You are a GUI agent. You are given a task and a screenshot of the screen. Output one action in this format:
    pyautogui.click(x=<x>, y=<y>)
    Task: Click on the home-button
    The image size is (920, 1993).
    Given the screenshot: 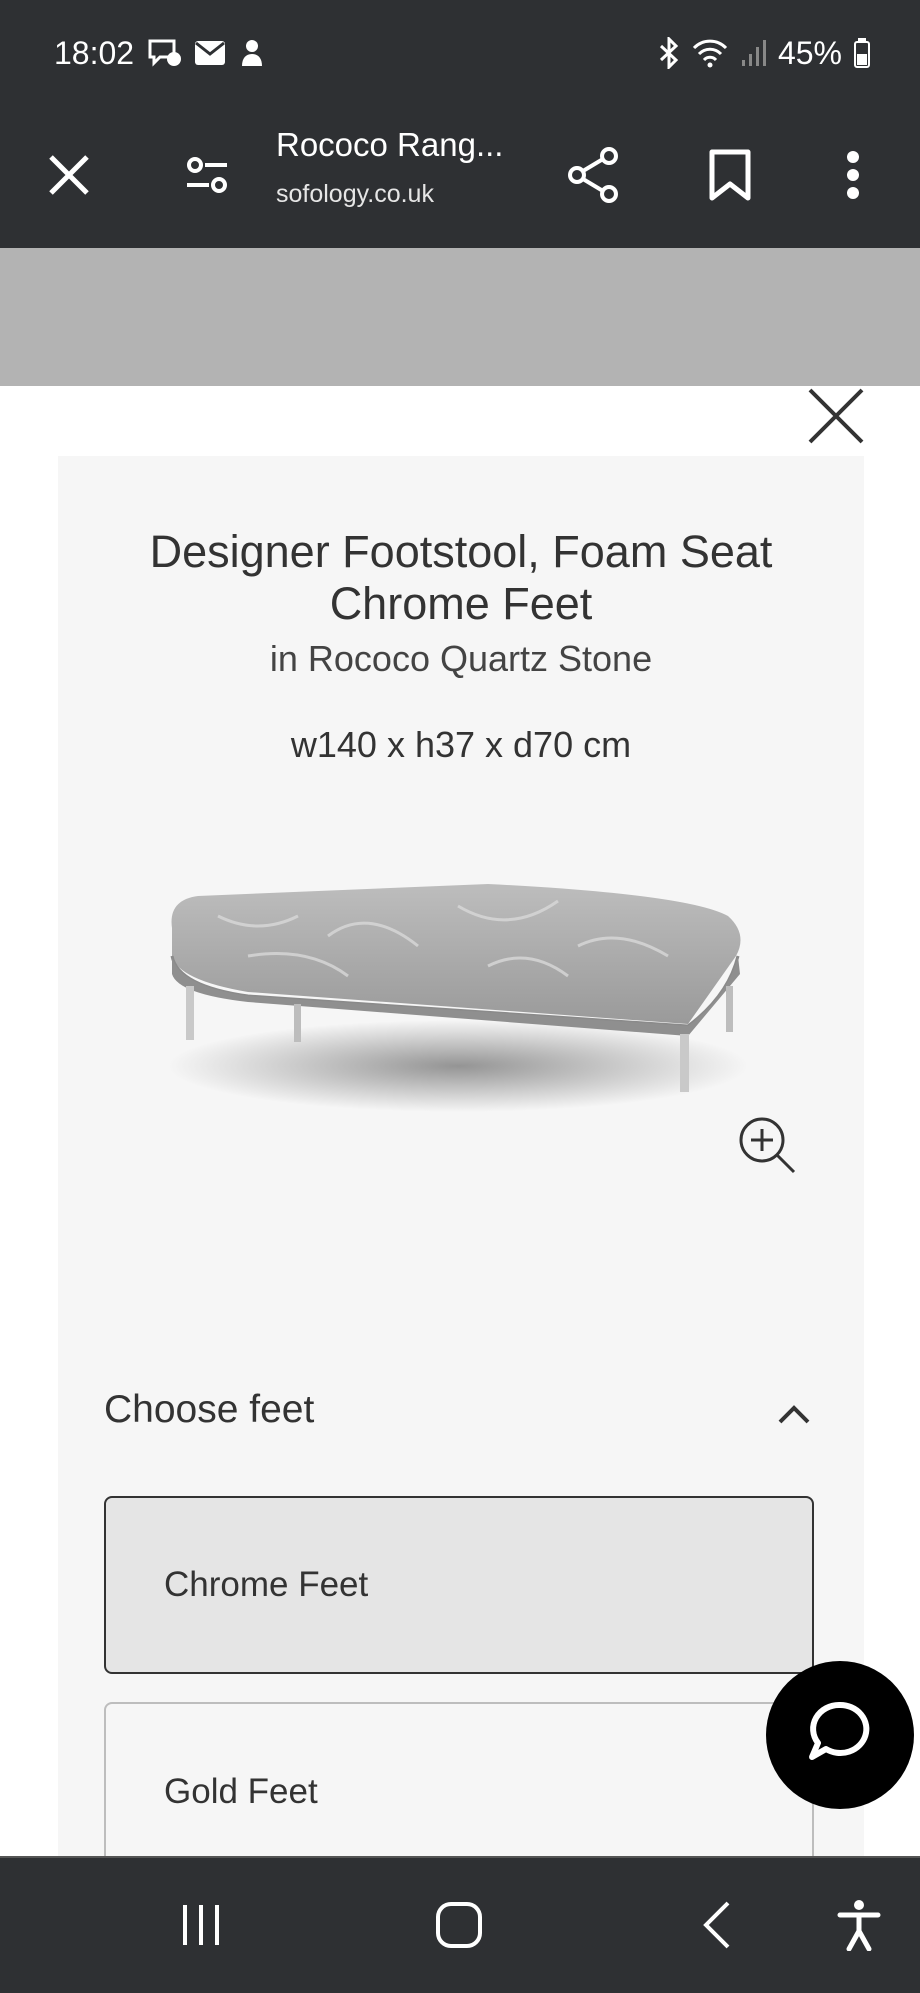 What is the action you would take?
    pyautogui.click(x=459, y=1927)
    